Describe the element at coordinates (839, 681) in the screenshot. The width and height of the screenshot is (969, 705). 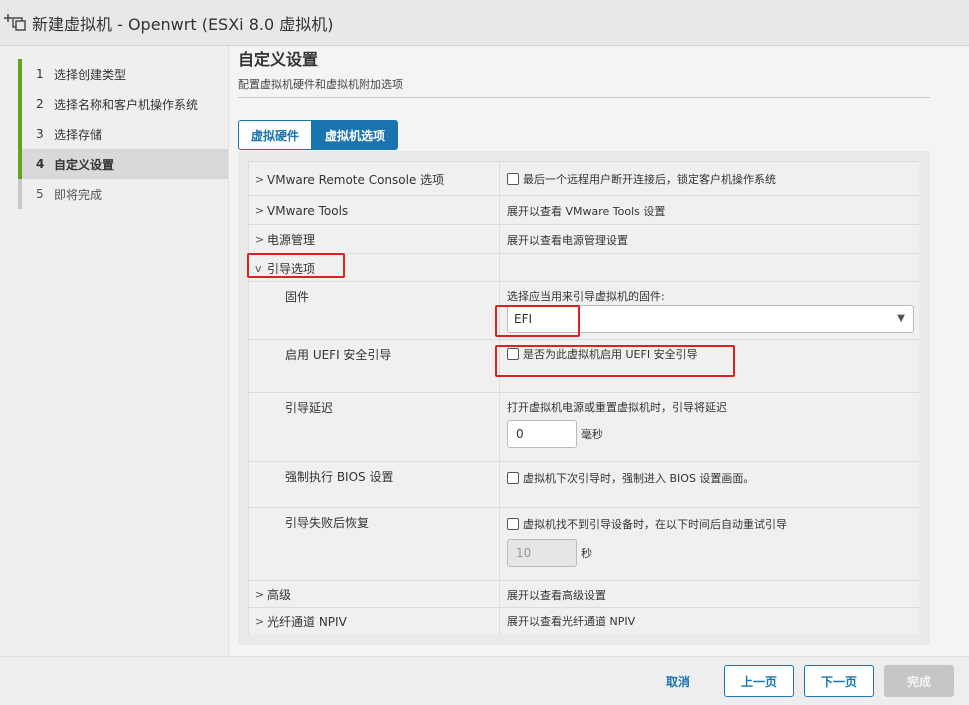
I see `next-button: 下一页` at that location.